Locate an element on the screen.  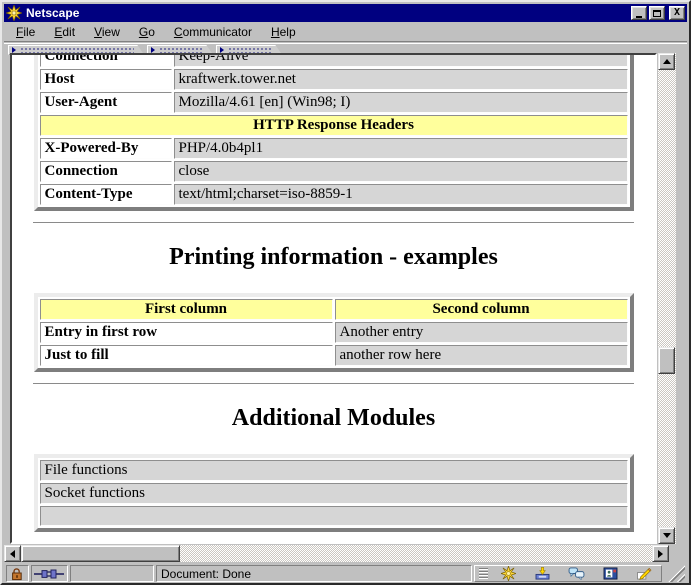
close-icon: X is located at coordinates (677, 12).